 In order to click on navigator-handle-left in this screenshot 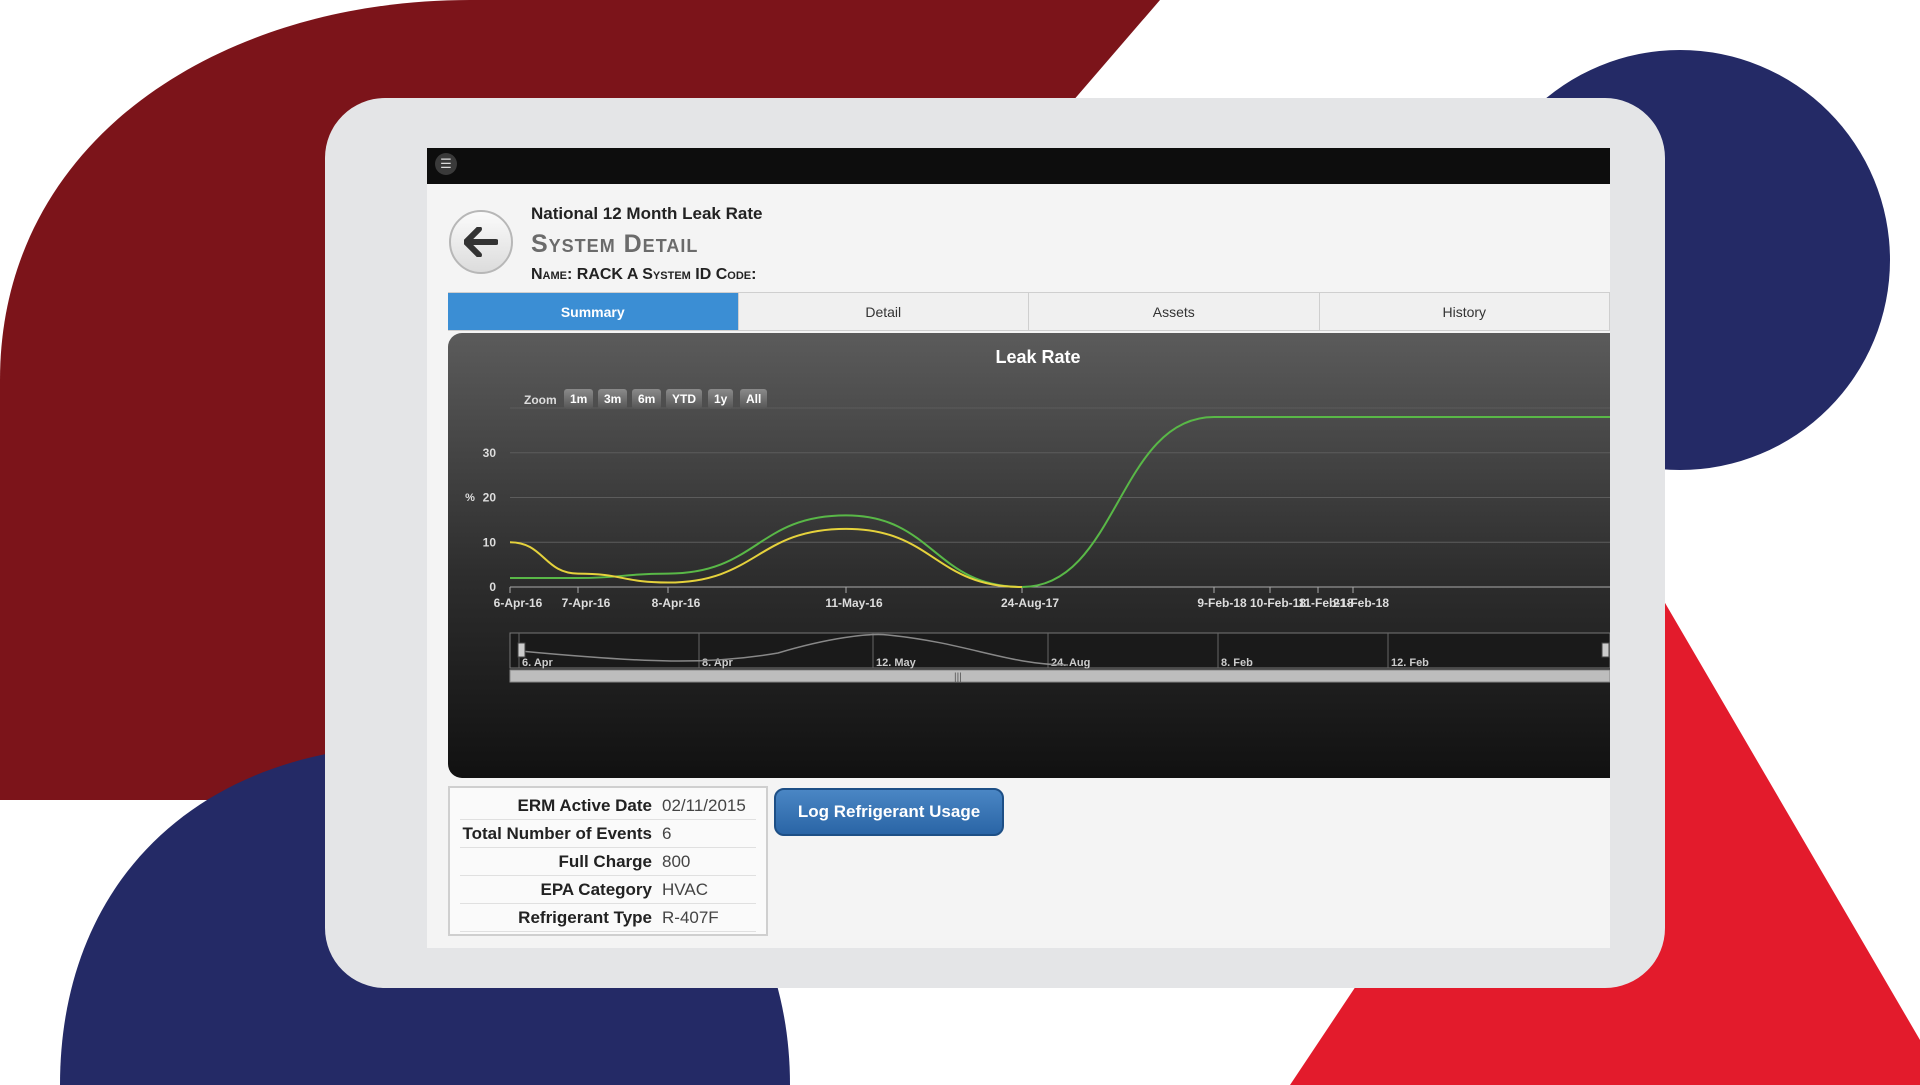, I will do `click(521, 650)`.